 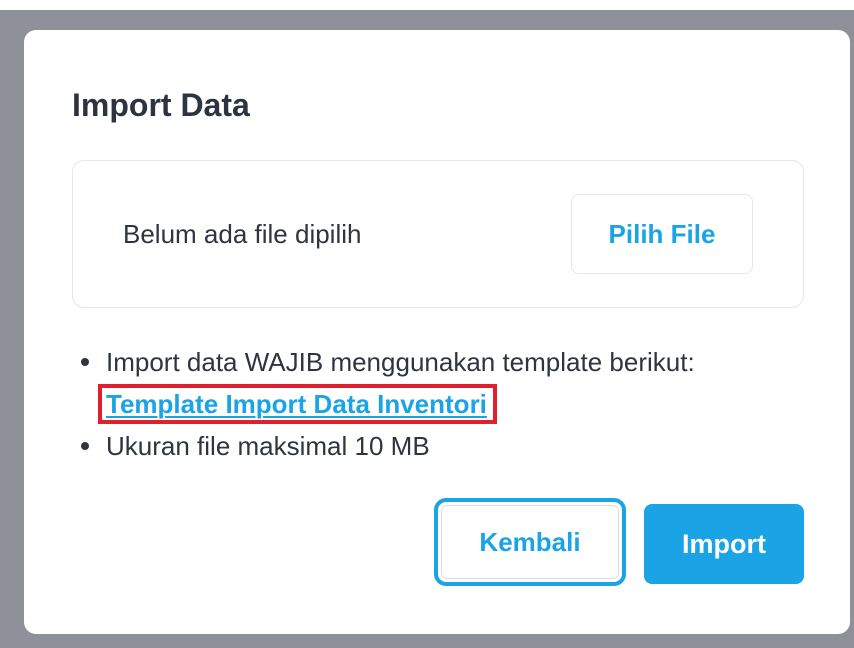 I want to click on pick-file-button: Pilih File, so click(x=662, y=234).